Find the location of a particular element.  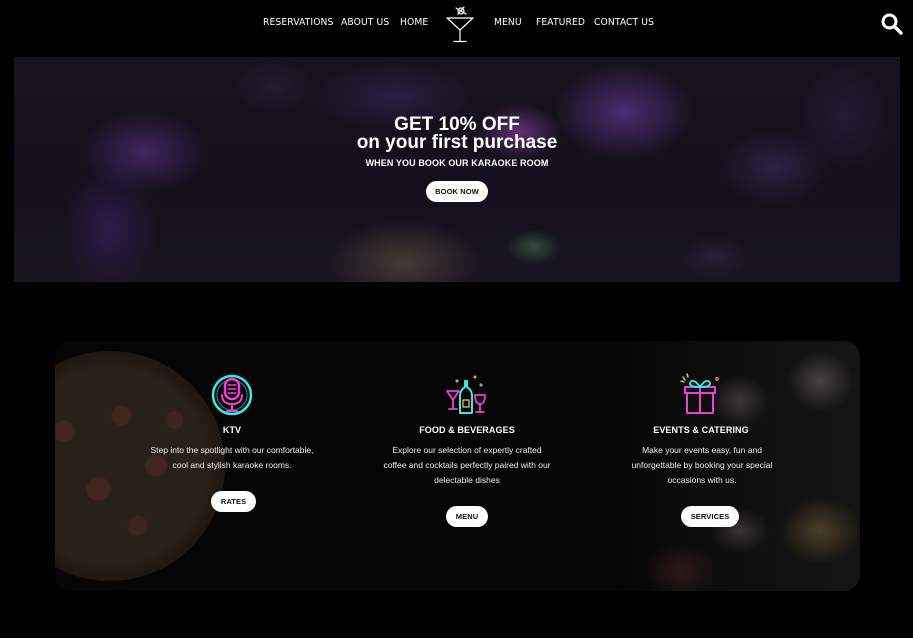

events-catering-description-line: Make your events easy, fun and is located at coordinates (702, 450).